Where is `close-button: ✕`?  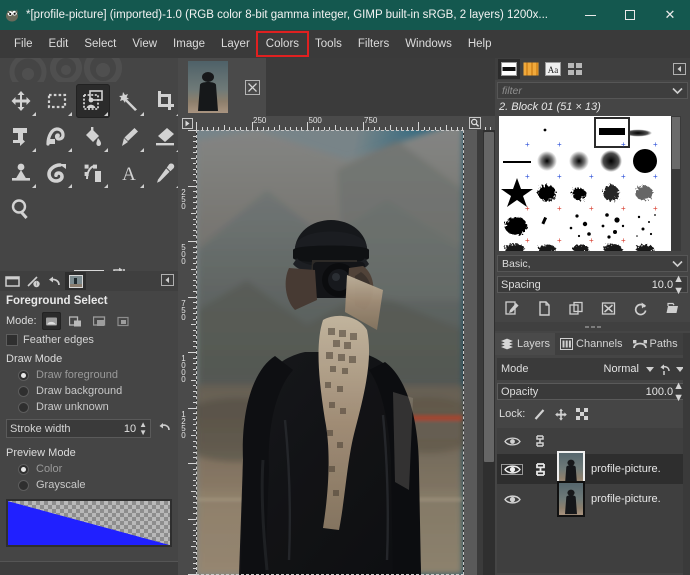 close-button: ✕ is located at coordinates (670, 15).